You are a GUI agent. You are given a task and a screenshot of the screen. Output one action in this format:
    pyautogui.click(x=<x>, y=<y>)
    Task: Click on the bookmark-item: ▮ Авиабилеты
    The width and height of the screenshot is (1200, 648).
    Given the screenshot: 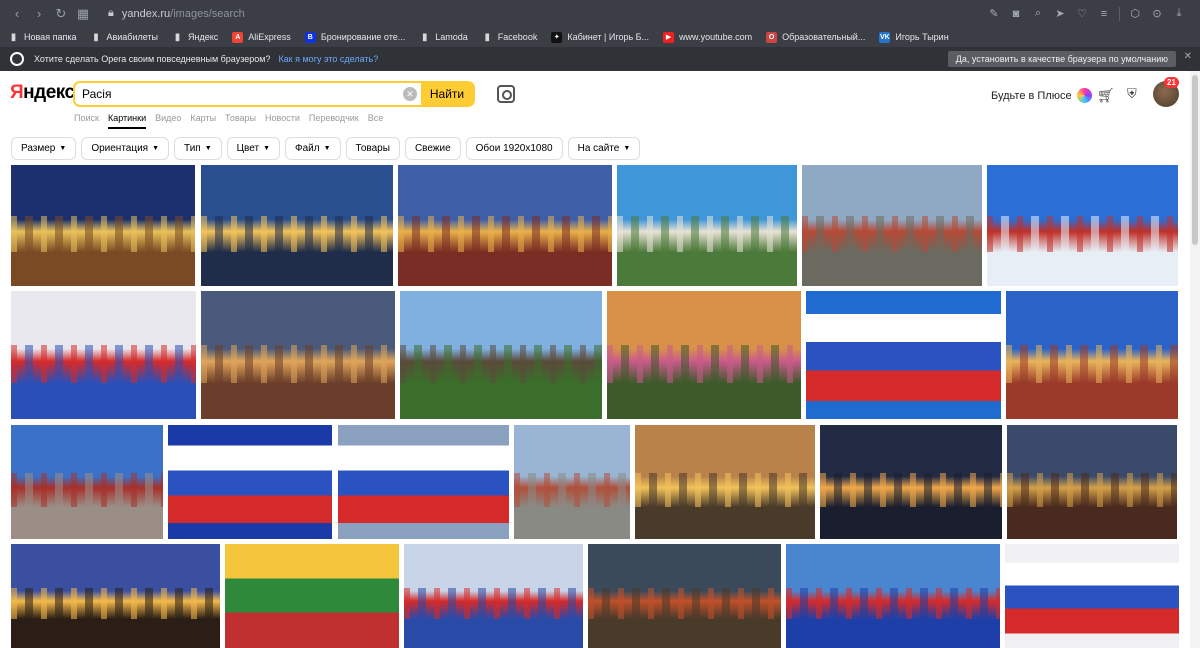 What is the action you would take?
    pyautogui.click(x=124, y=37)
    